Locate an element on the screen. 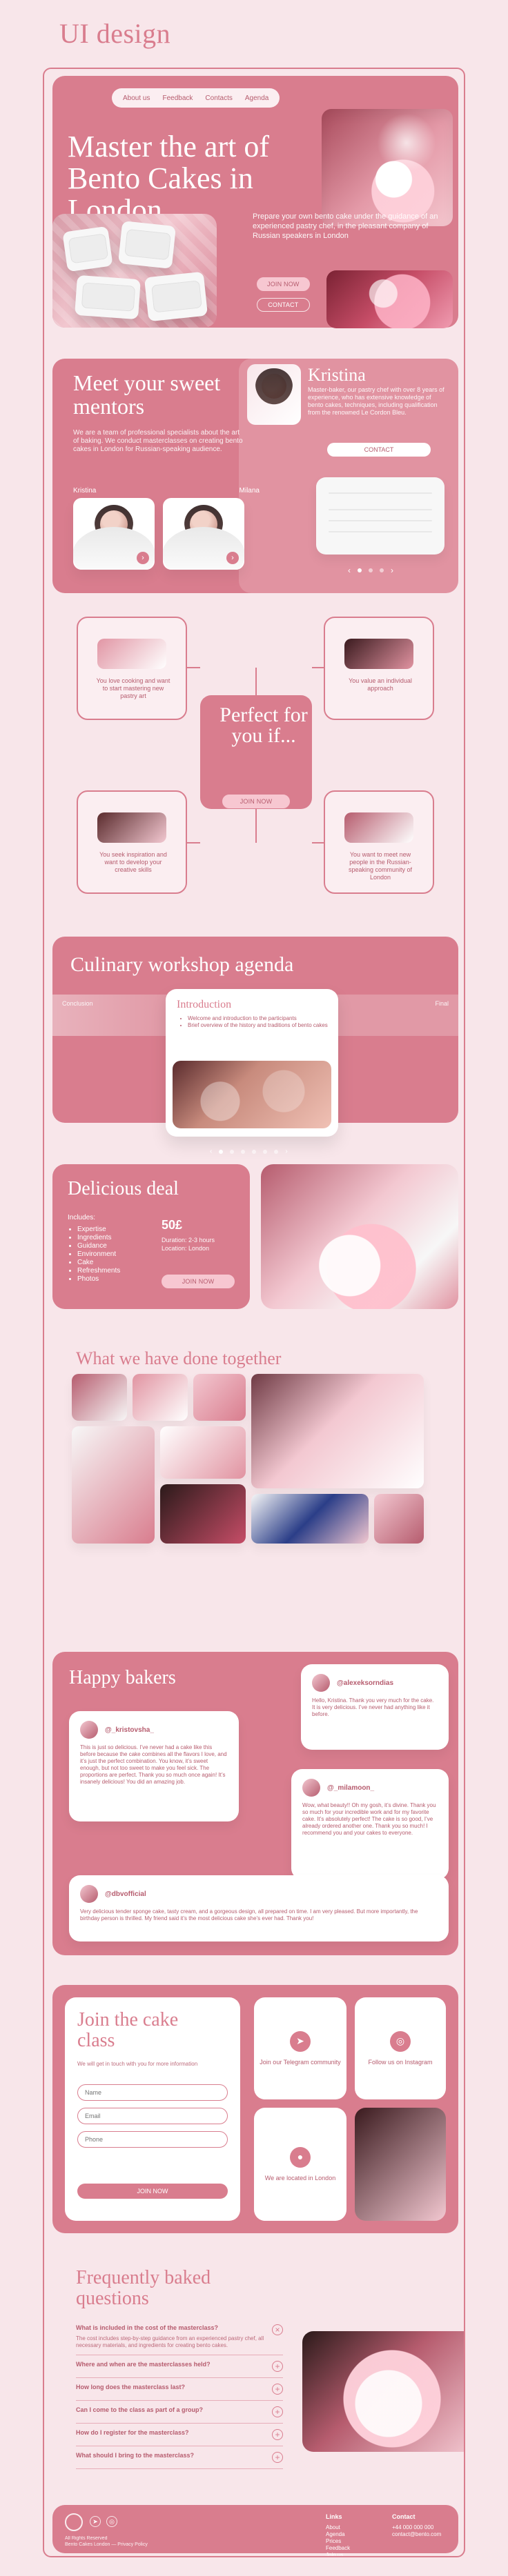 This screenshot has width=508, height=2576. footer-telegram-icon: ➤ is located at coordinates (95, 2521).